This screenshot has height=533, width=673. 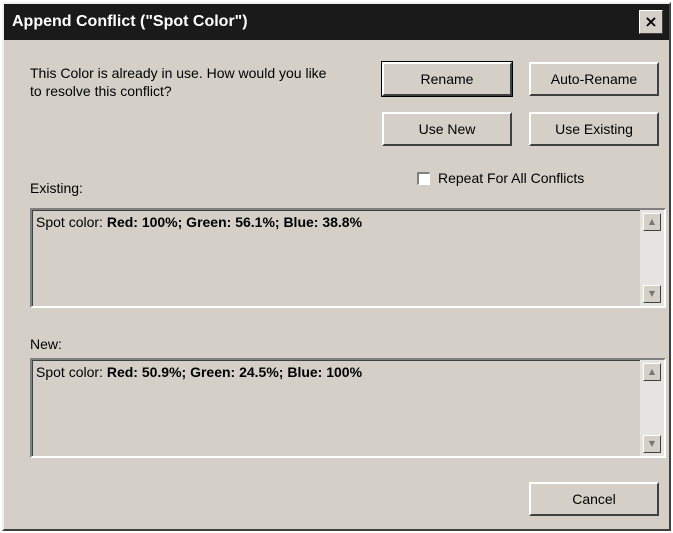 I want to click on use-new-button: Use New, so click(x=447, y=129).